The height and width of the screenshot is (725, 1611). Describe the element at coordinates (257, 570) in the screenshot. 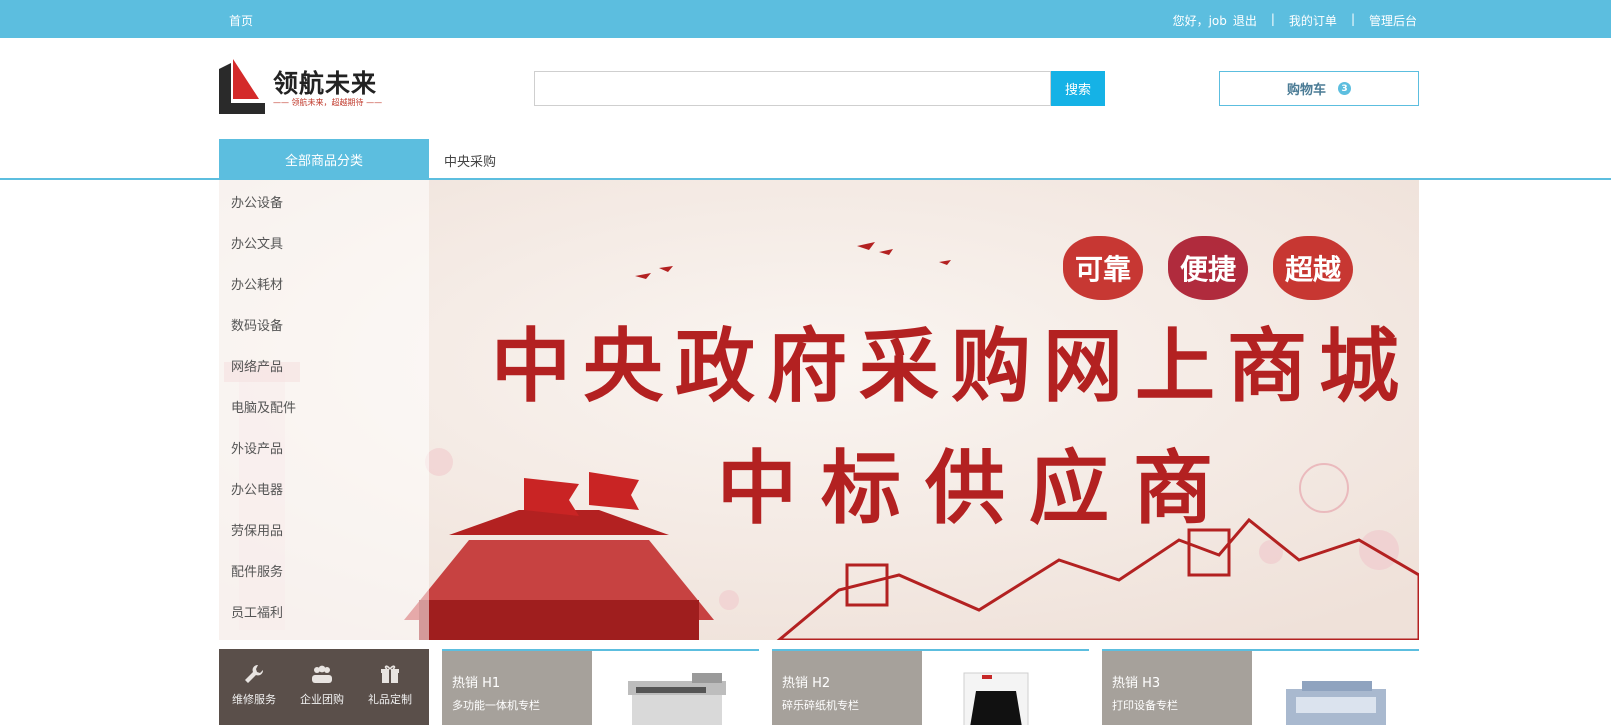

I see `category-item: 配件服务` at that location.